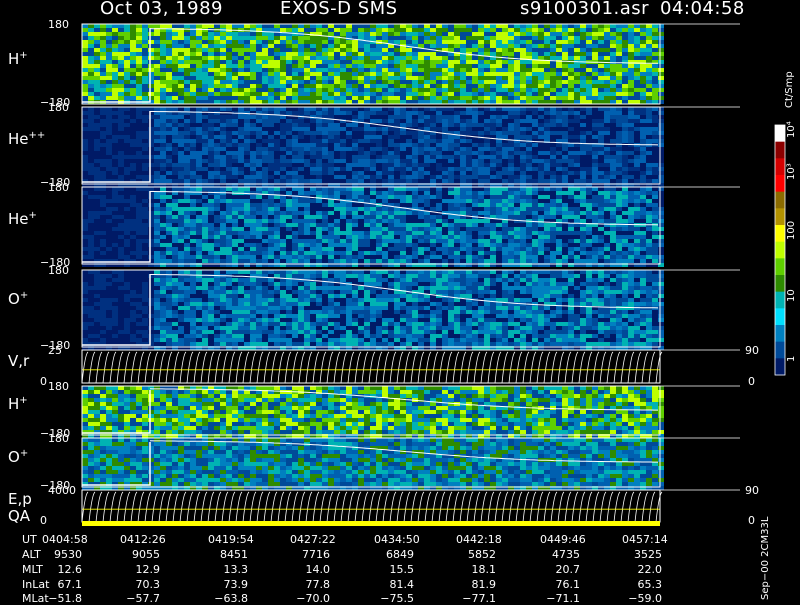  Describe the element at coordinates (411, 147) in the screenshot. I see `panel-heplusplus` at that location.